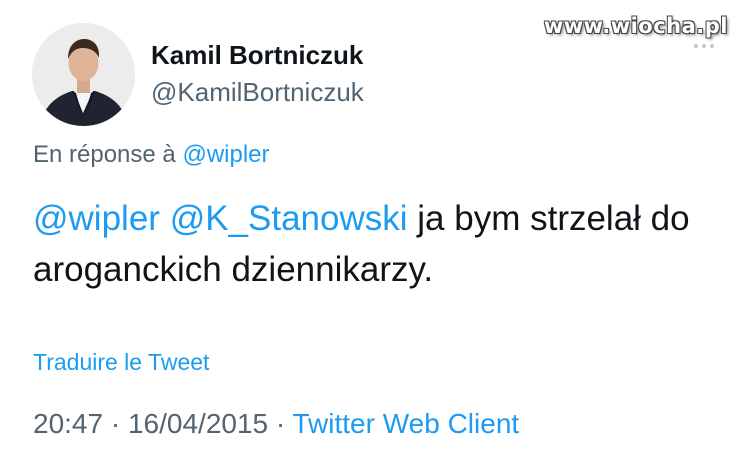 The image size is (750, 456). What do you see at coordinates (96, 218) in the screenshot?
I see `mention-link-wipler: @wipler` at bounding box center [96, 218].